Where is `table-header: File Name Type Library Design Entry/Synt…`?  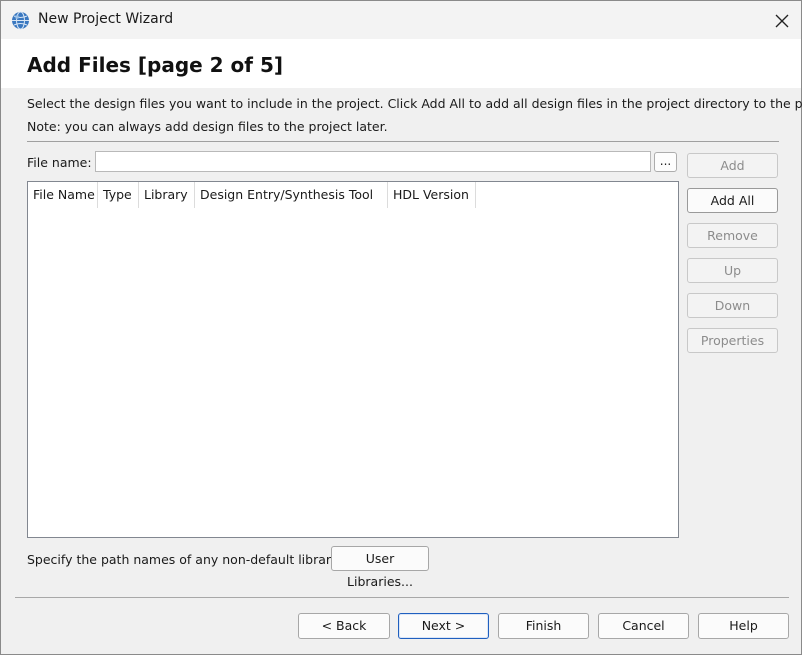 table-header: File Name Type Library Design Entry/Synt… is located at coordinates (252, 195).